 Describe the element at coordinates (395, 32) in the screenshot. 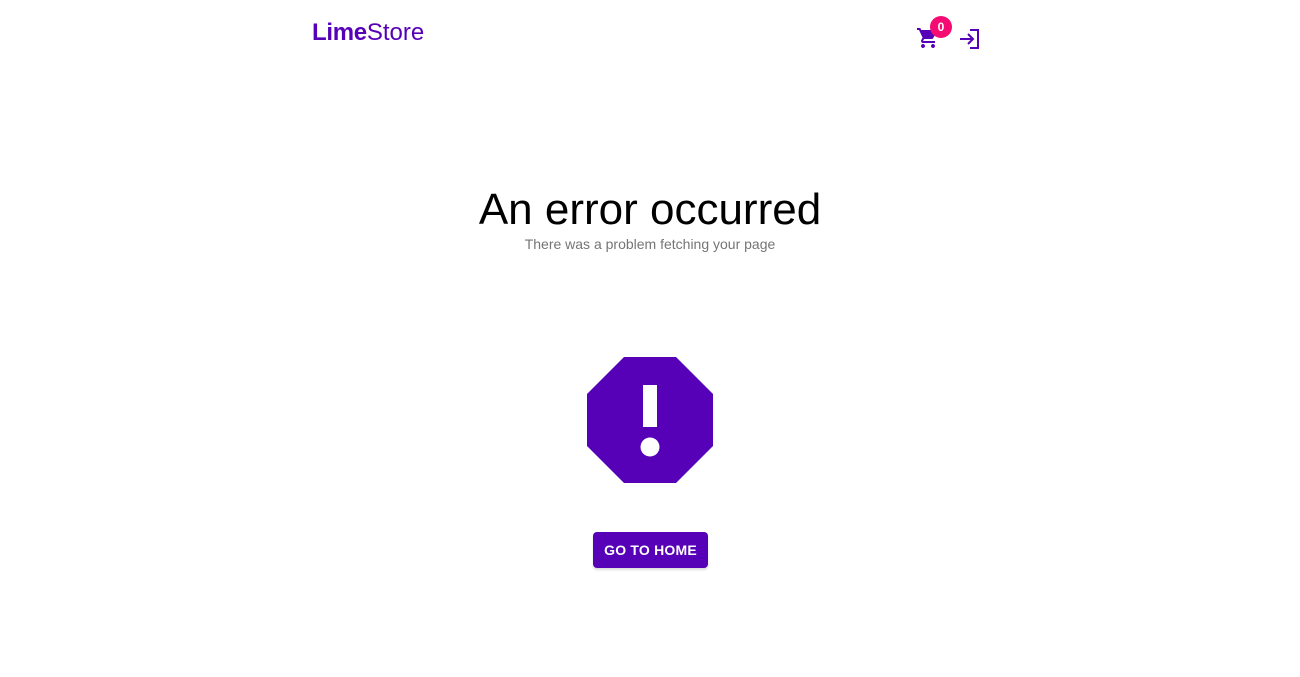

I see `logo-light-text: Store` at that location.